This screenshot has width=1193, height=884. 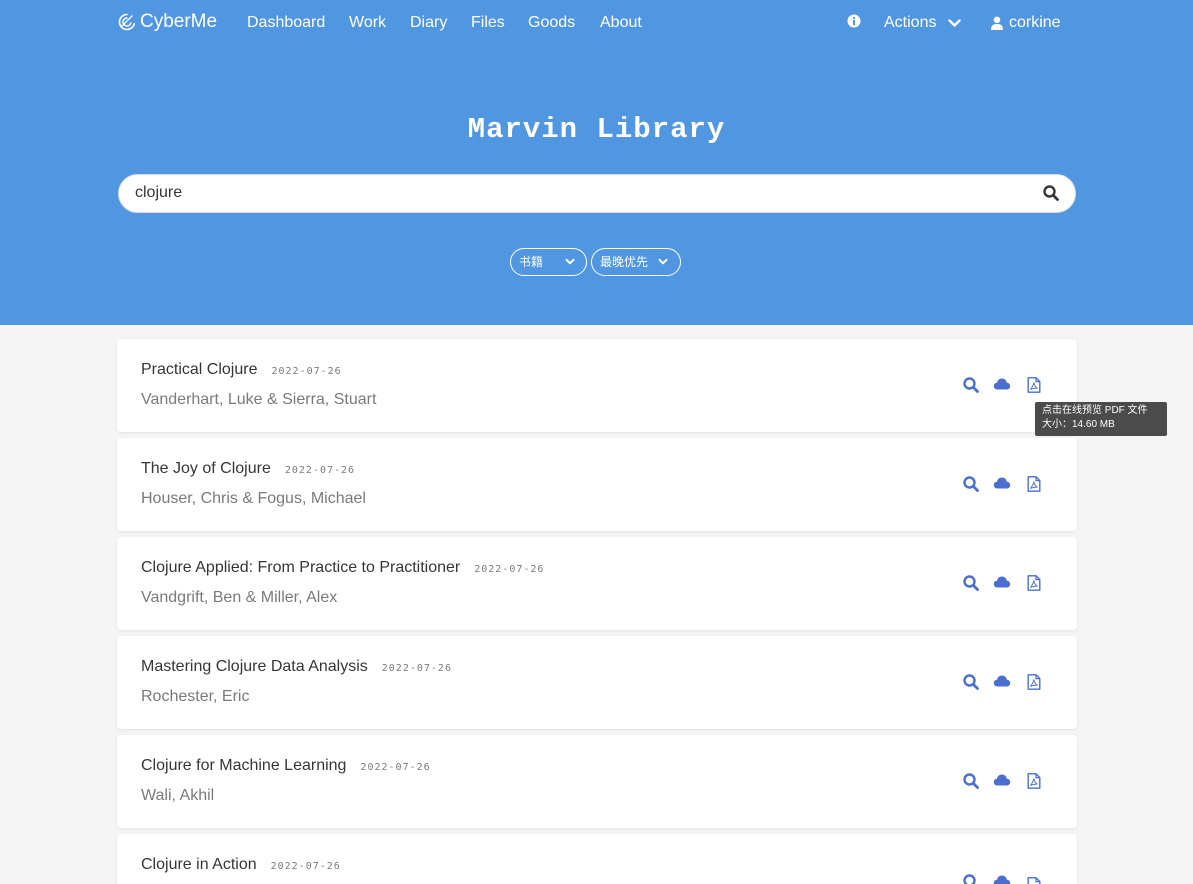 I want to click on user-icon, so click(x=997, y=23).